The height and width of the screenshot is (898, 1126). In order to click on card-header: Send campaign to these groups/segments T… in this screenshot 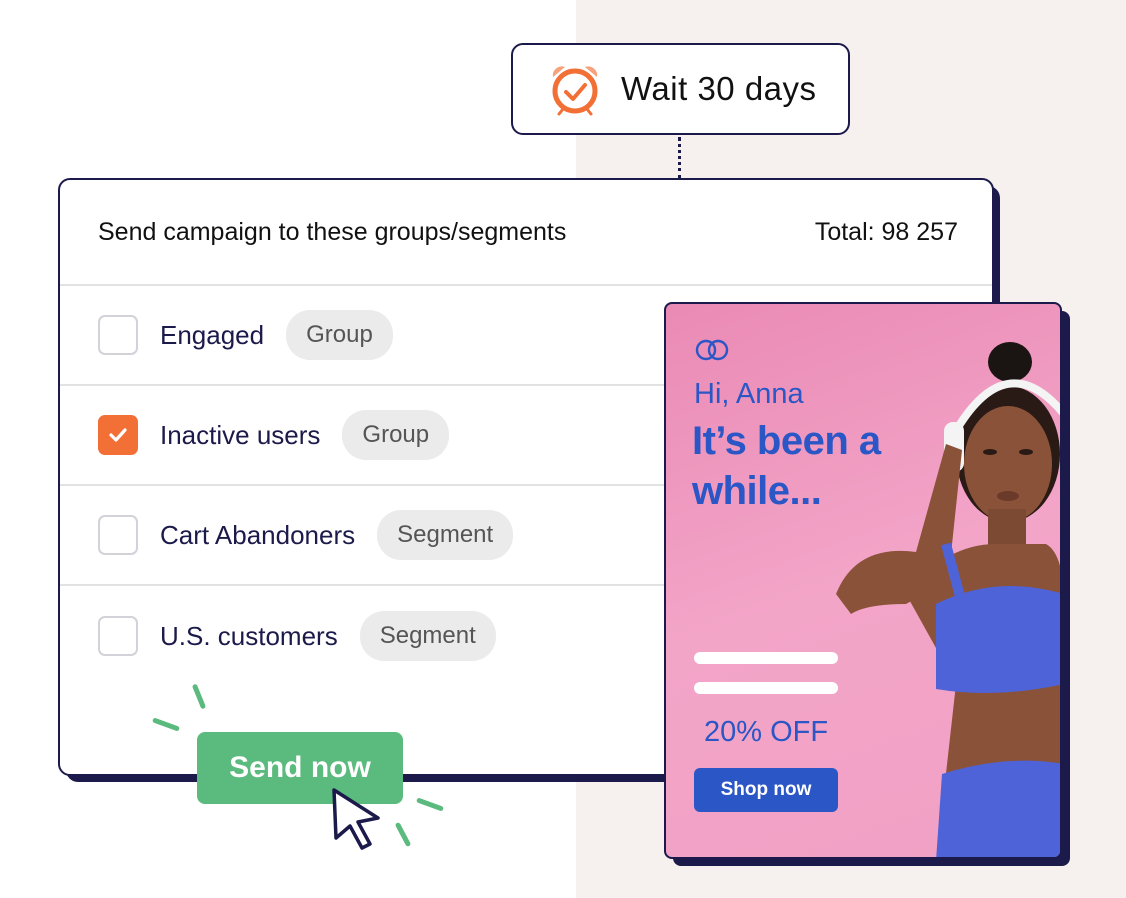, I will do `click(526, 233)`.